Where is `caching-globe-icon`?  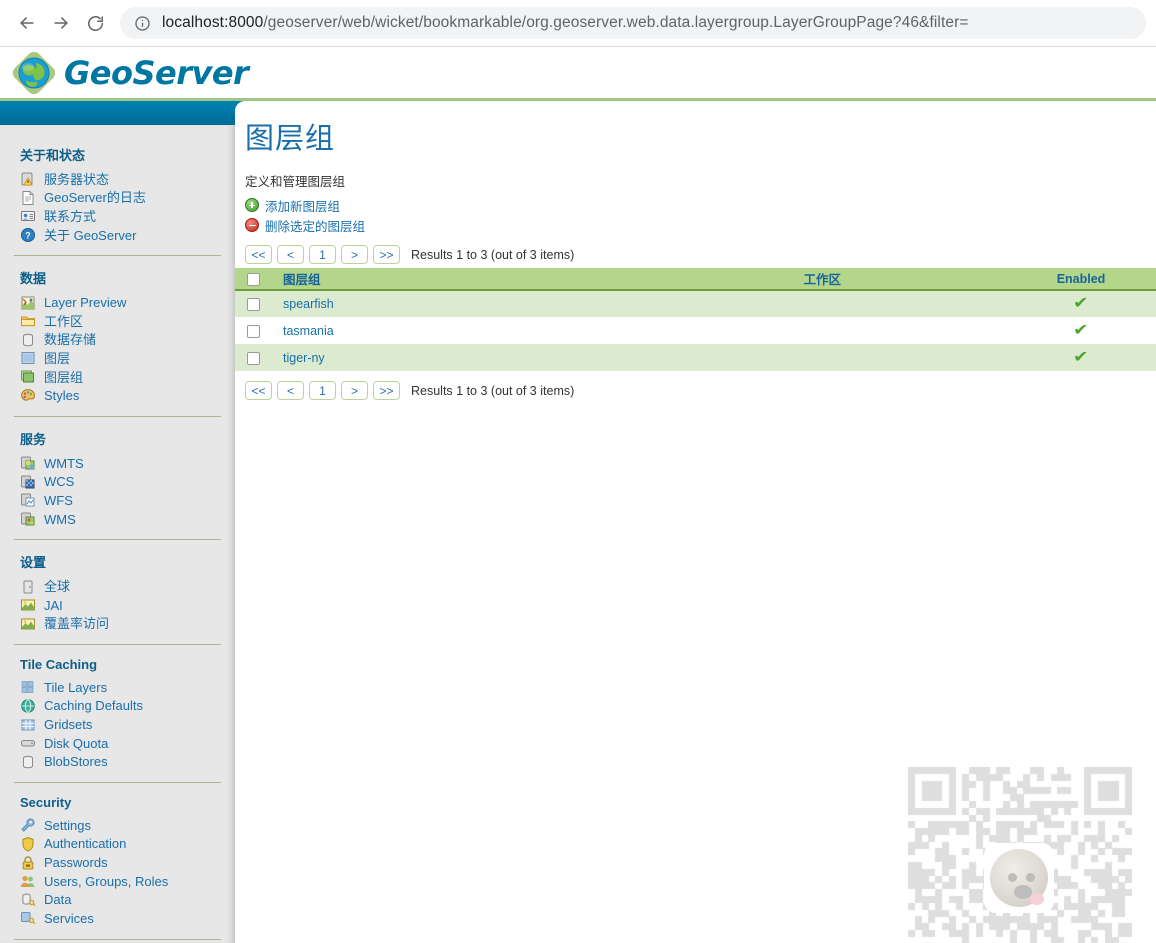
caching-globe-icon is located at coordinates (28, 706).